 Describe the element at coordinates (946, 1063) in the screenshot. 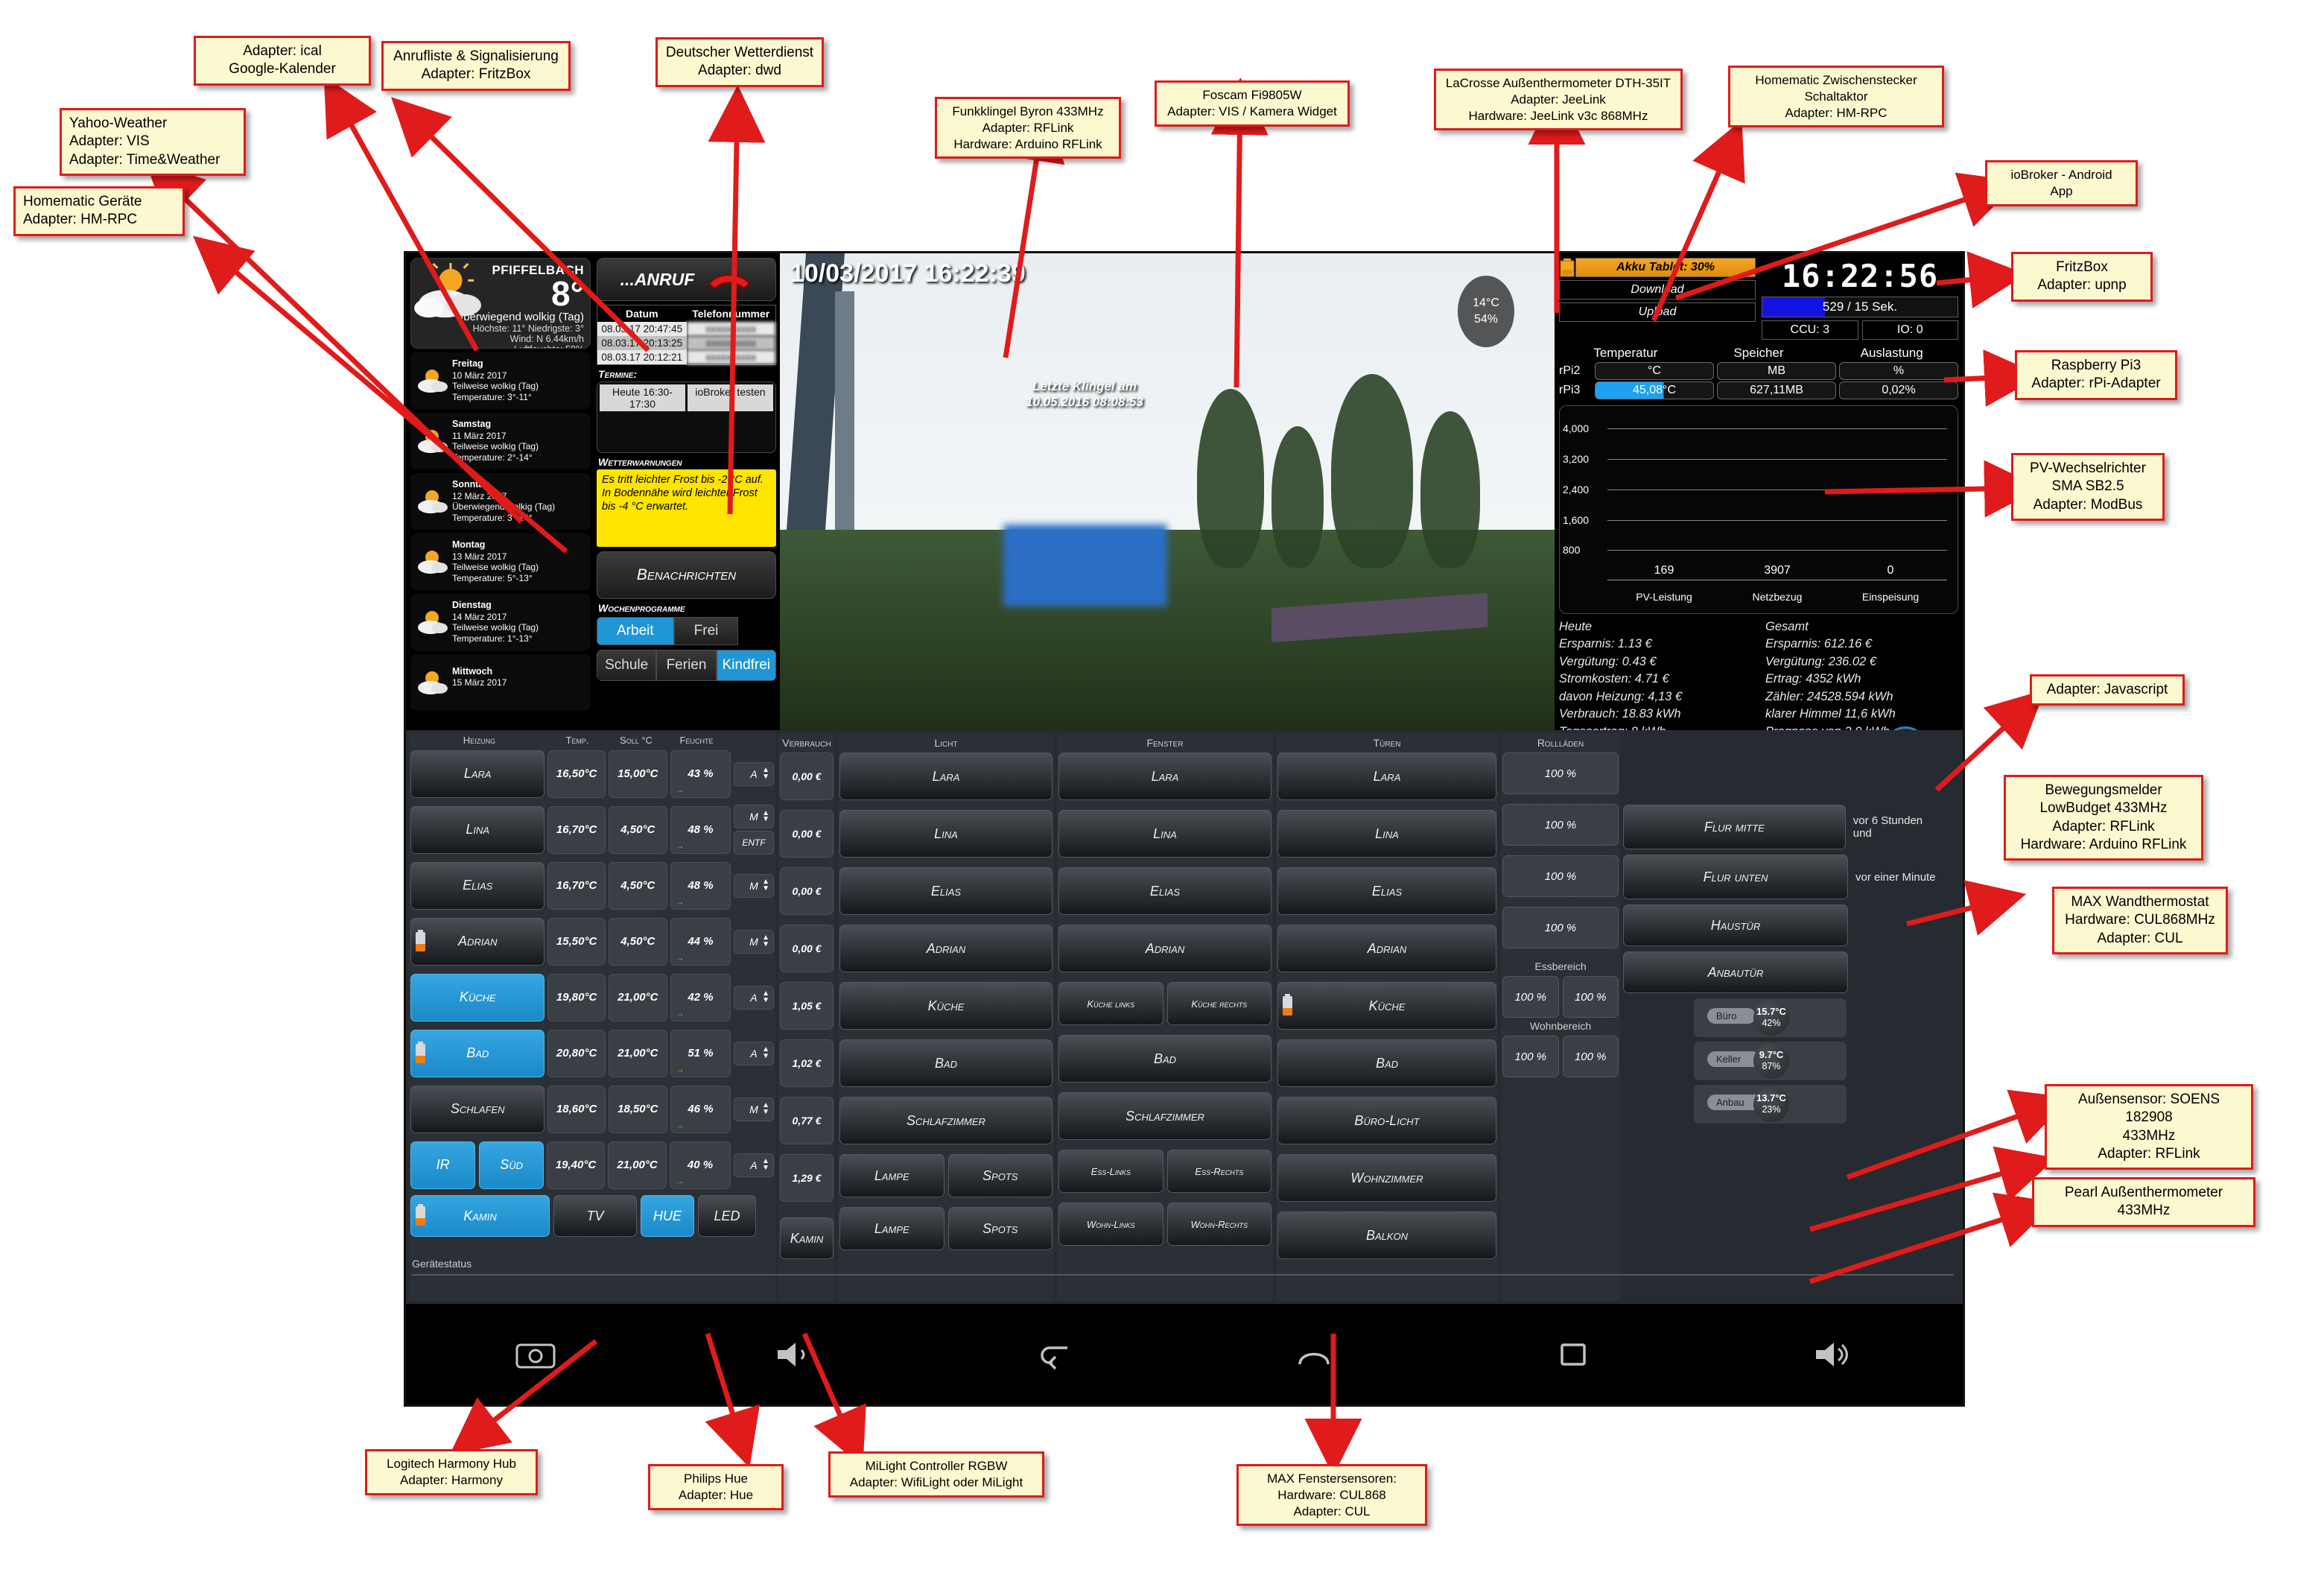

I see `light-btn-bad: Bad` at that location.